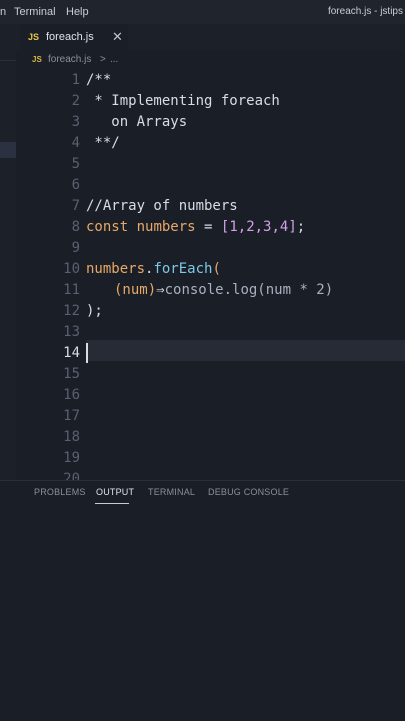 Image resolution: width=405 pixels, height=721 pixels. I want to click on code-line: 3 on Arrays, so click(210, 122).